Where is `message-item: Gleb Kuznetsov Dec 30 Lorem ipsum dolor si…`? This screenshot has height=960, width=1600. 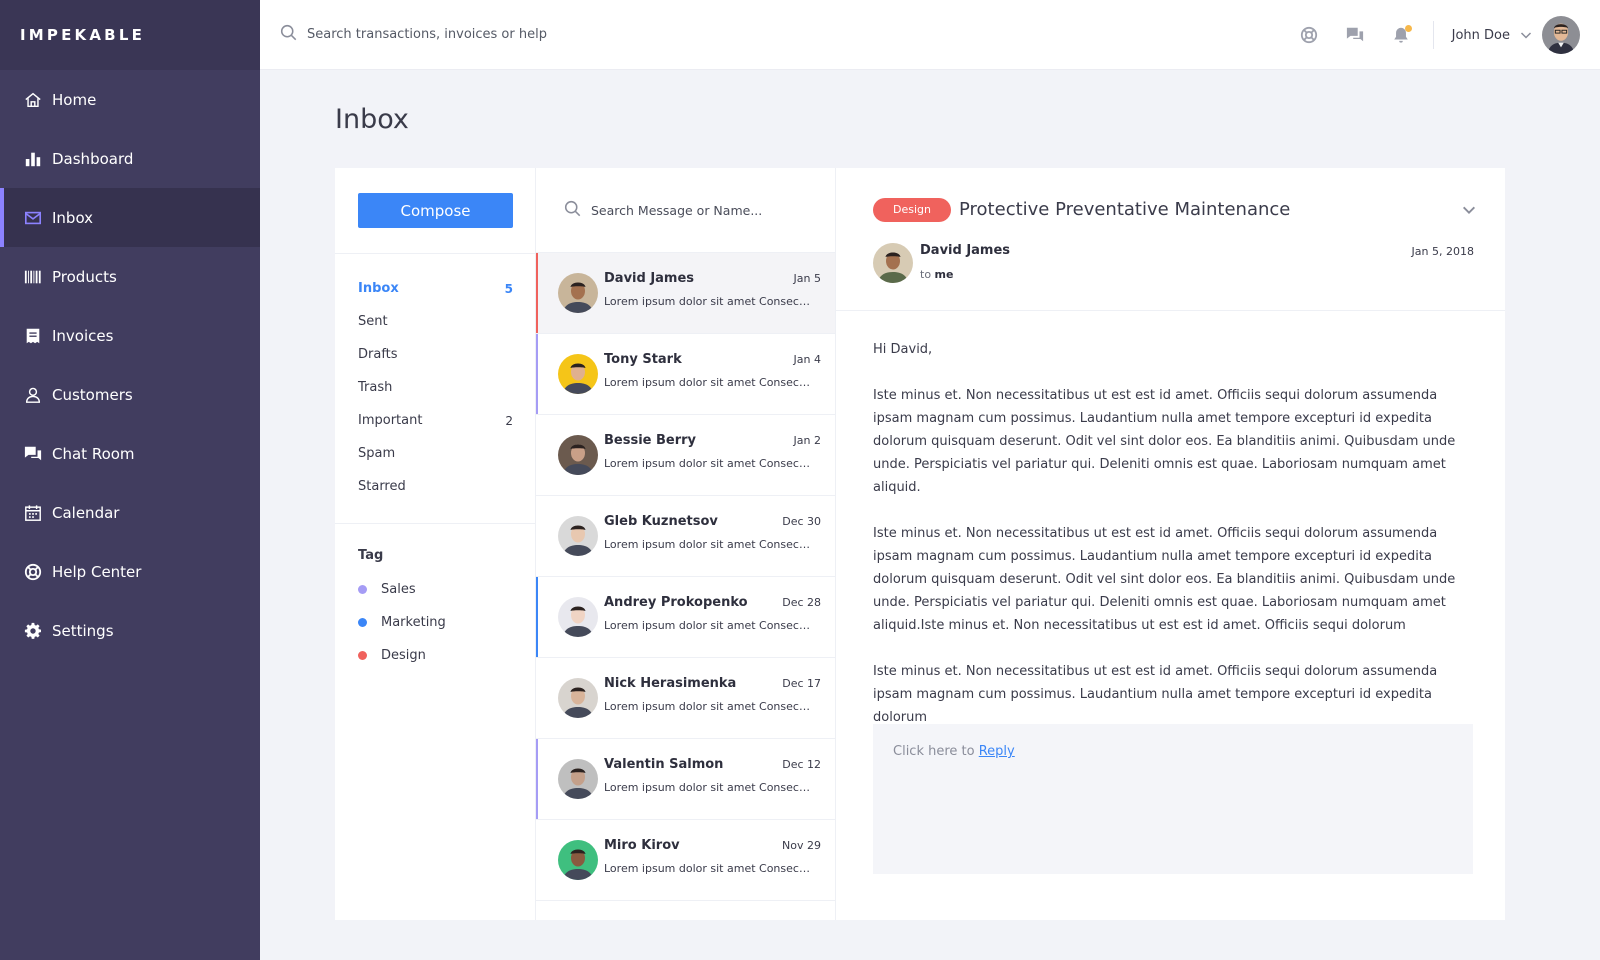
message-item: Gleb Kuznetsov Dec 30 Lorem ipsum dolor si… is located at coordinates (685, 536).